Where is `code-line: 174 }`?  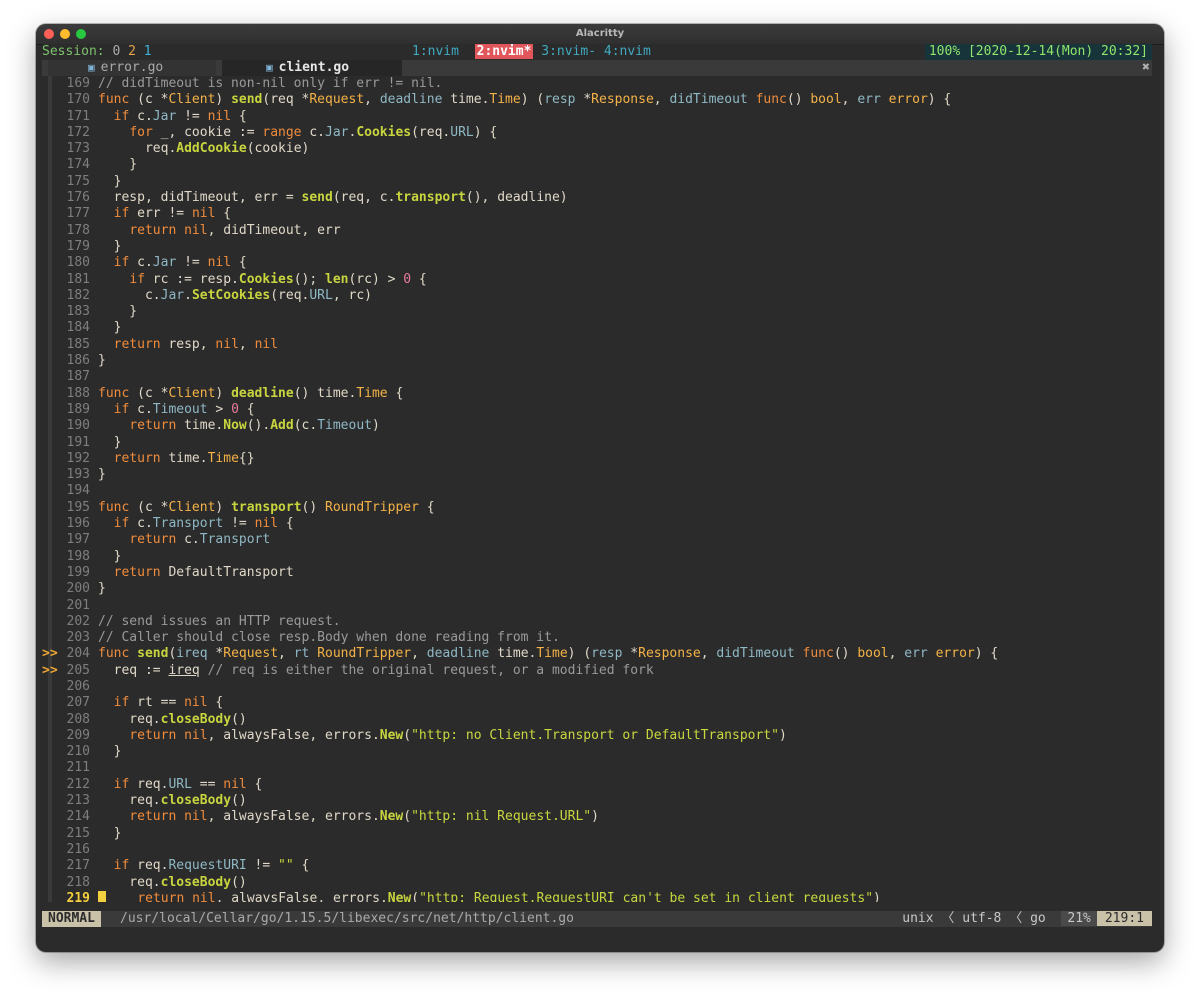
code-line: 174 } is located at coordinates (597, 165).